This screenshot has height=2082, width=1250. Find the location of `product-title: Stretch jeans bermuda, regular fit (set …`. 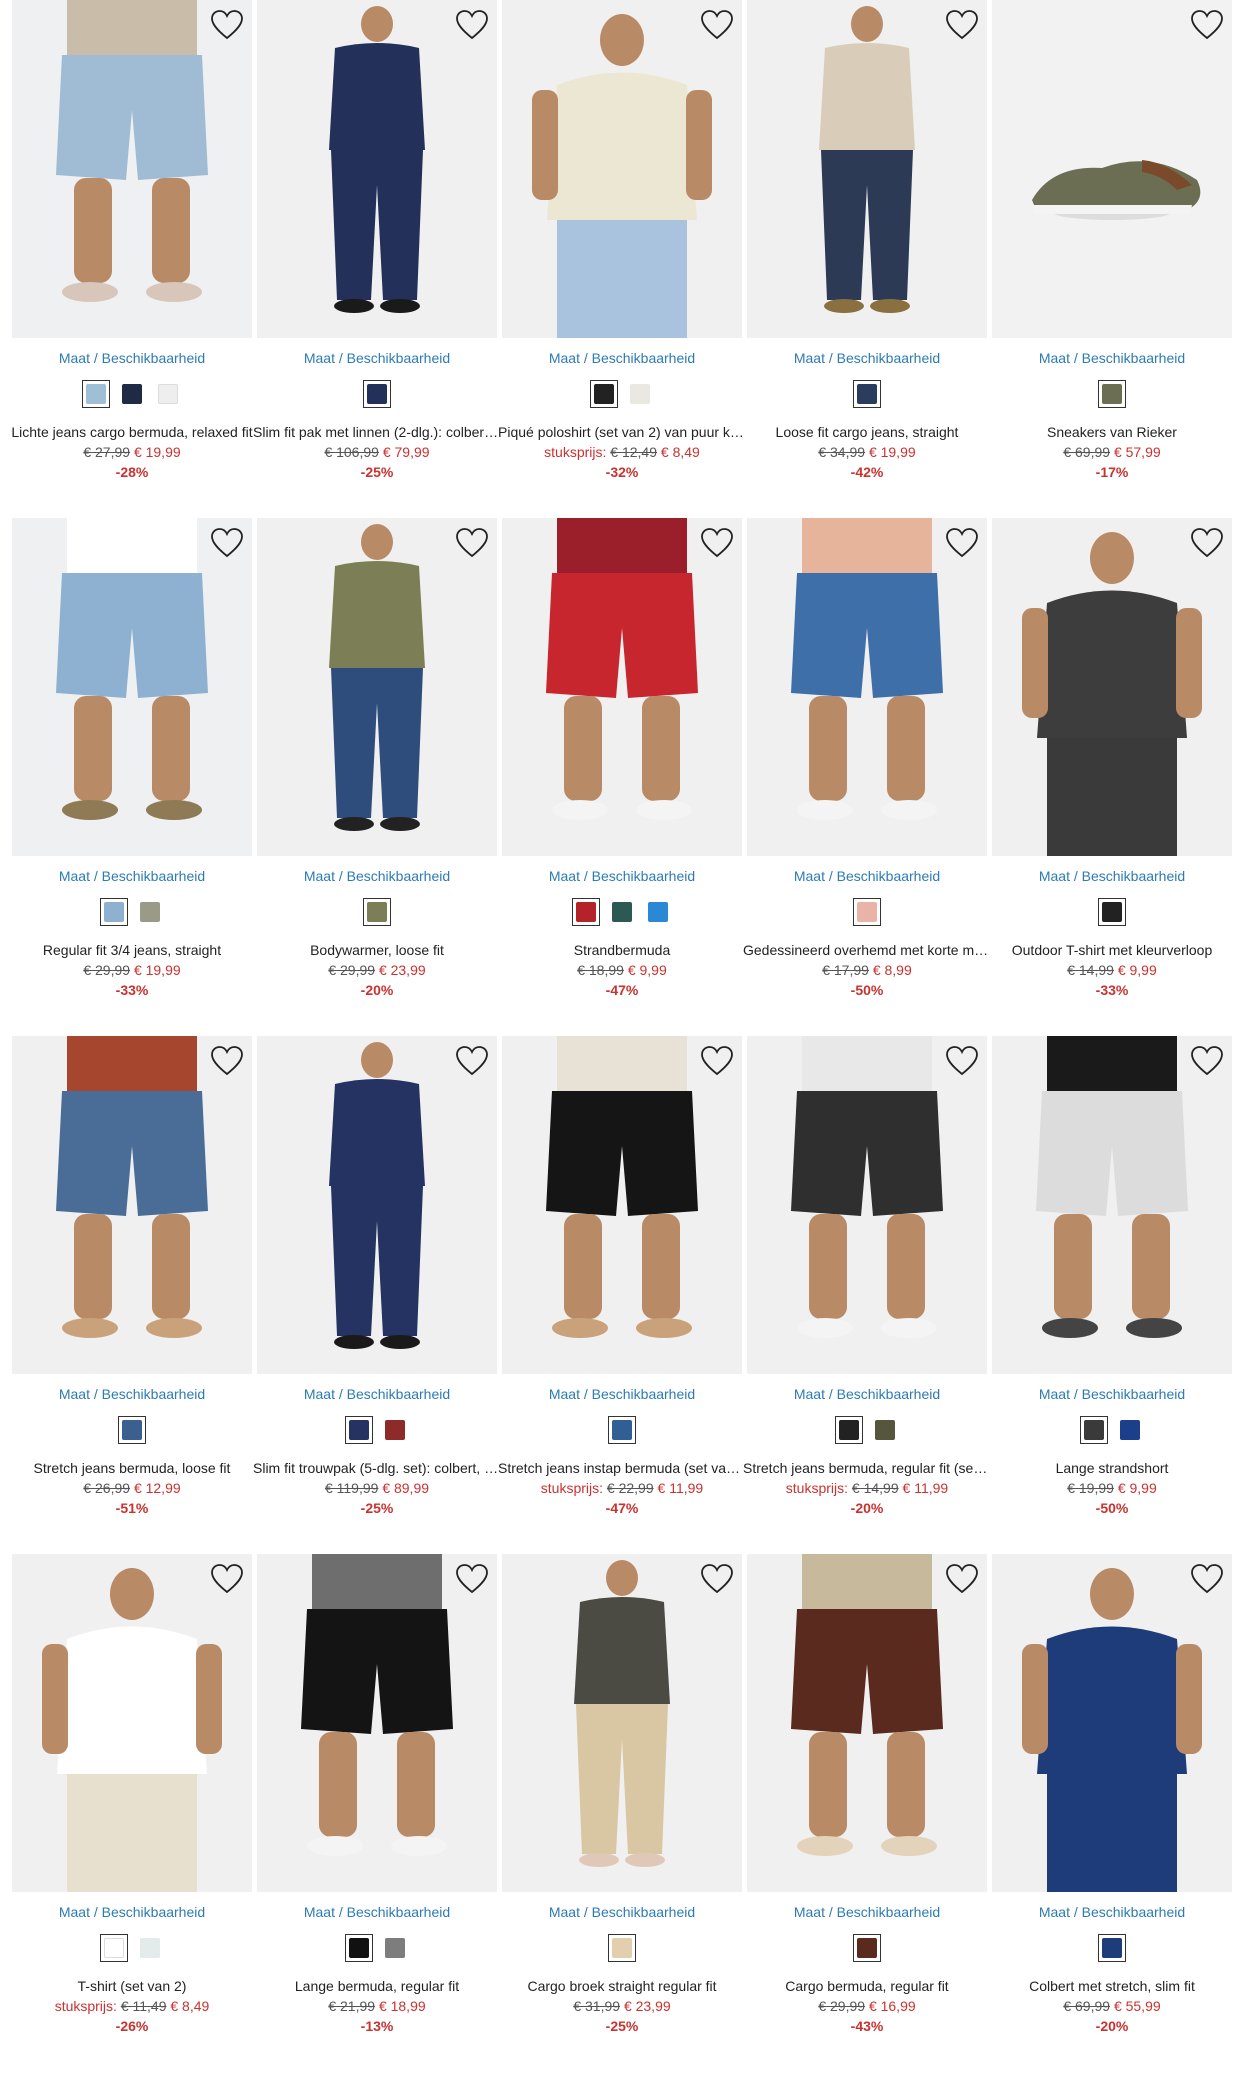

product-title: Stretch jeans bermuda, regular fit (set … is located at coordinates (867, 1468).